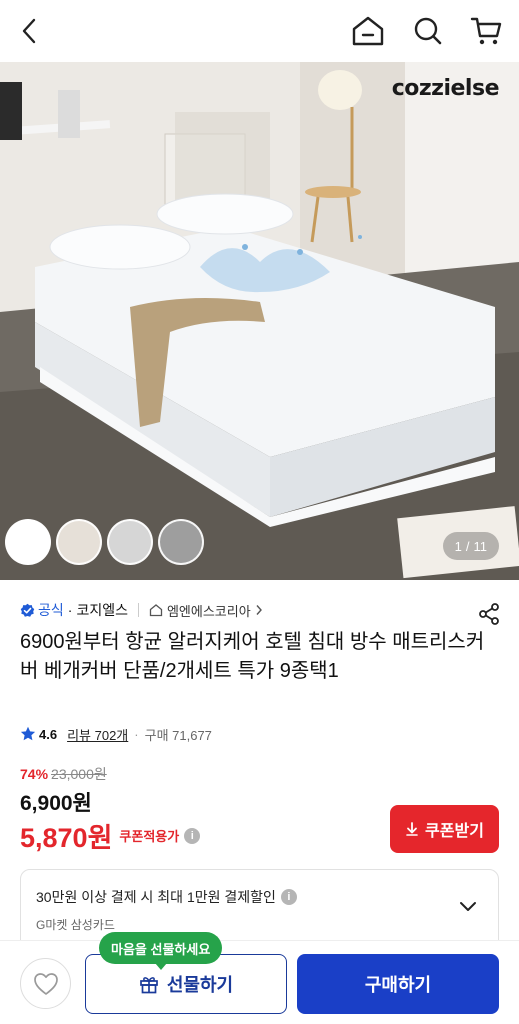  Describe the element at coordinates (181, 542) in the screenshot. I see `color-swatch-gray` at that location.